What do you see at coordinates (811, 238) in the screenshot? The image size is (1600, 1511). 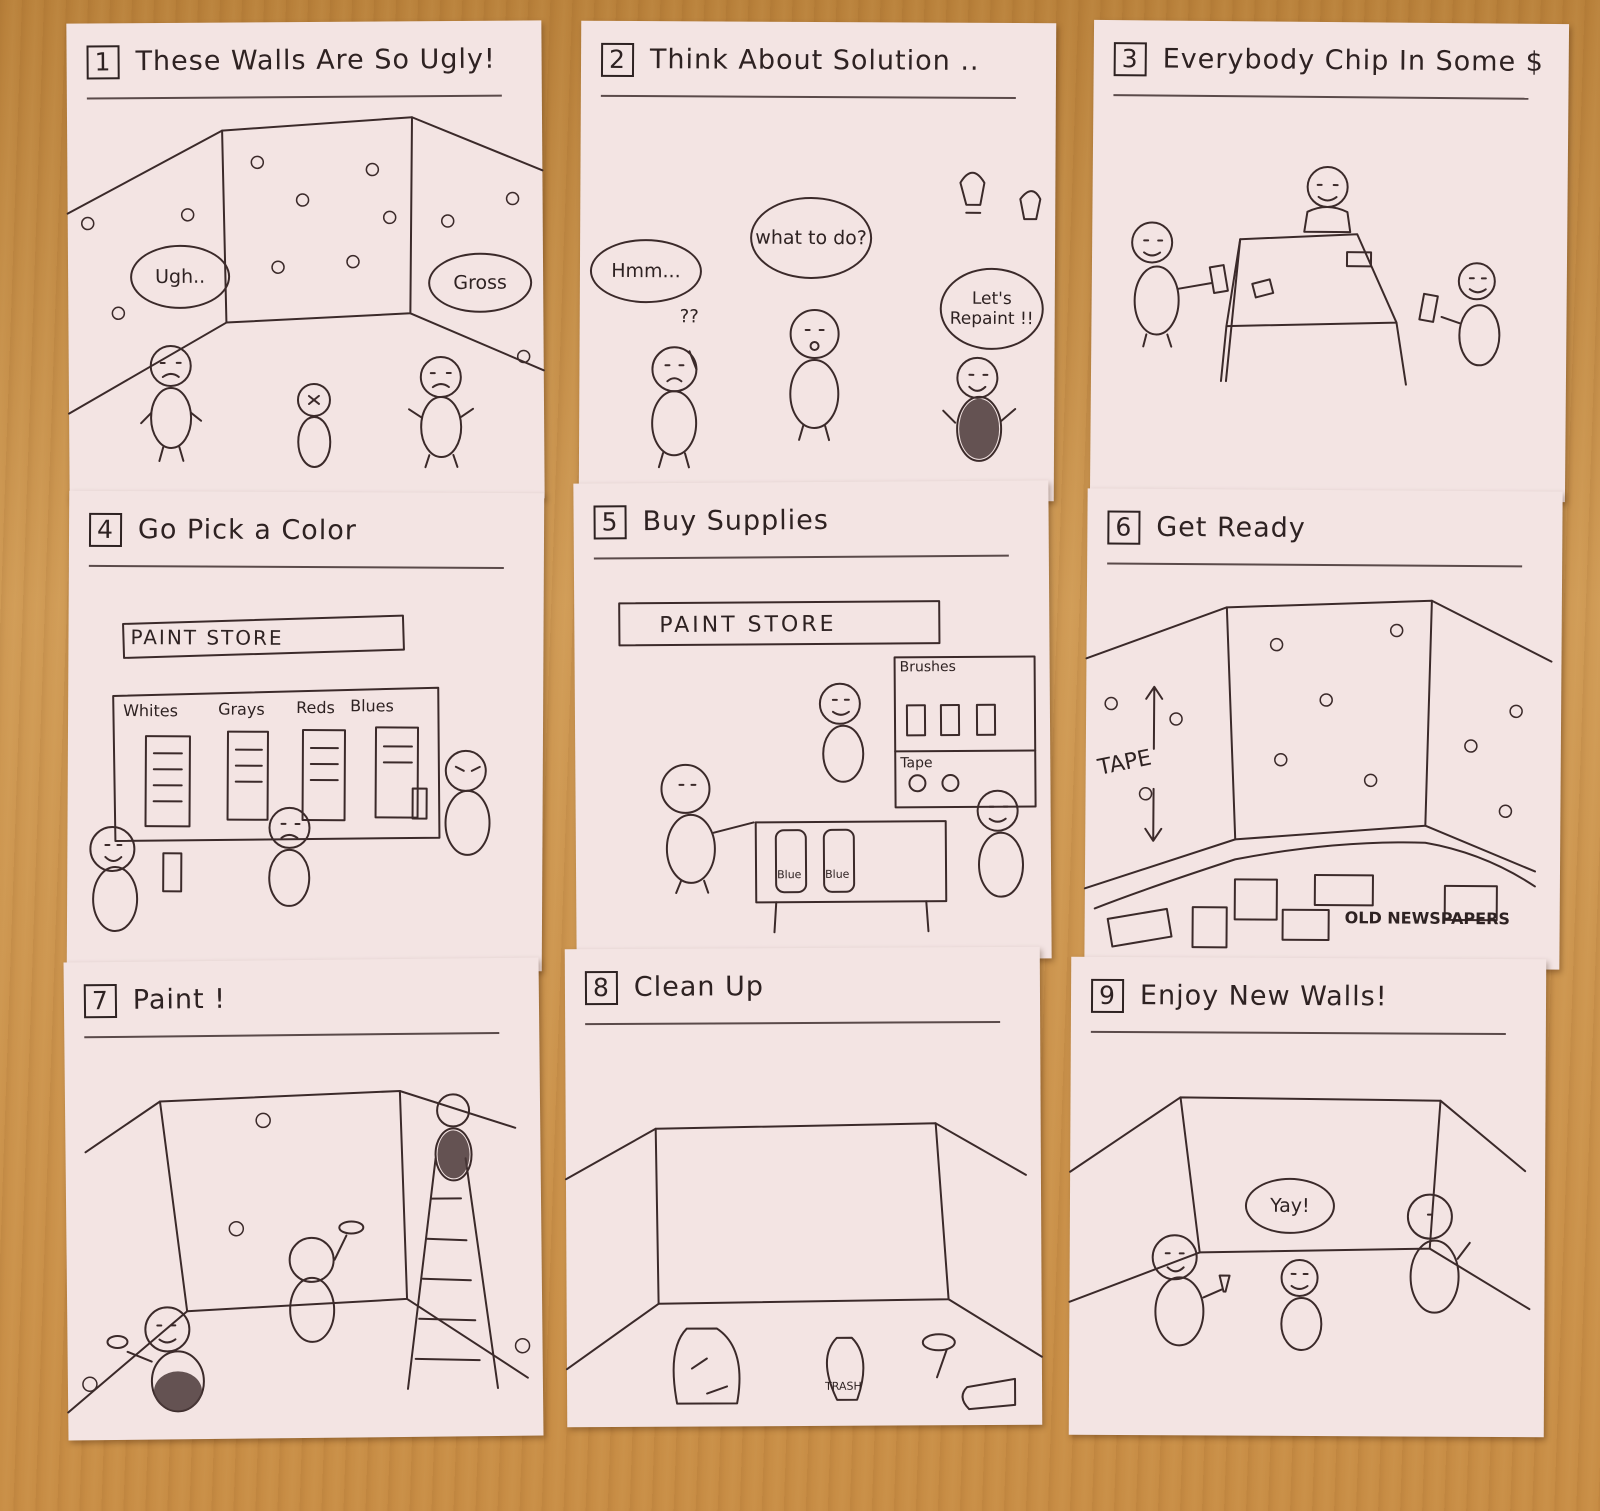 I see `thought-bubble-what-to-do: what to do?` at bounding box center [811, 238].